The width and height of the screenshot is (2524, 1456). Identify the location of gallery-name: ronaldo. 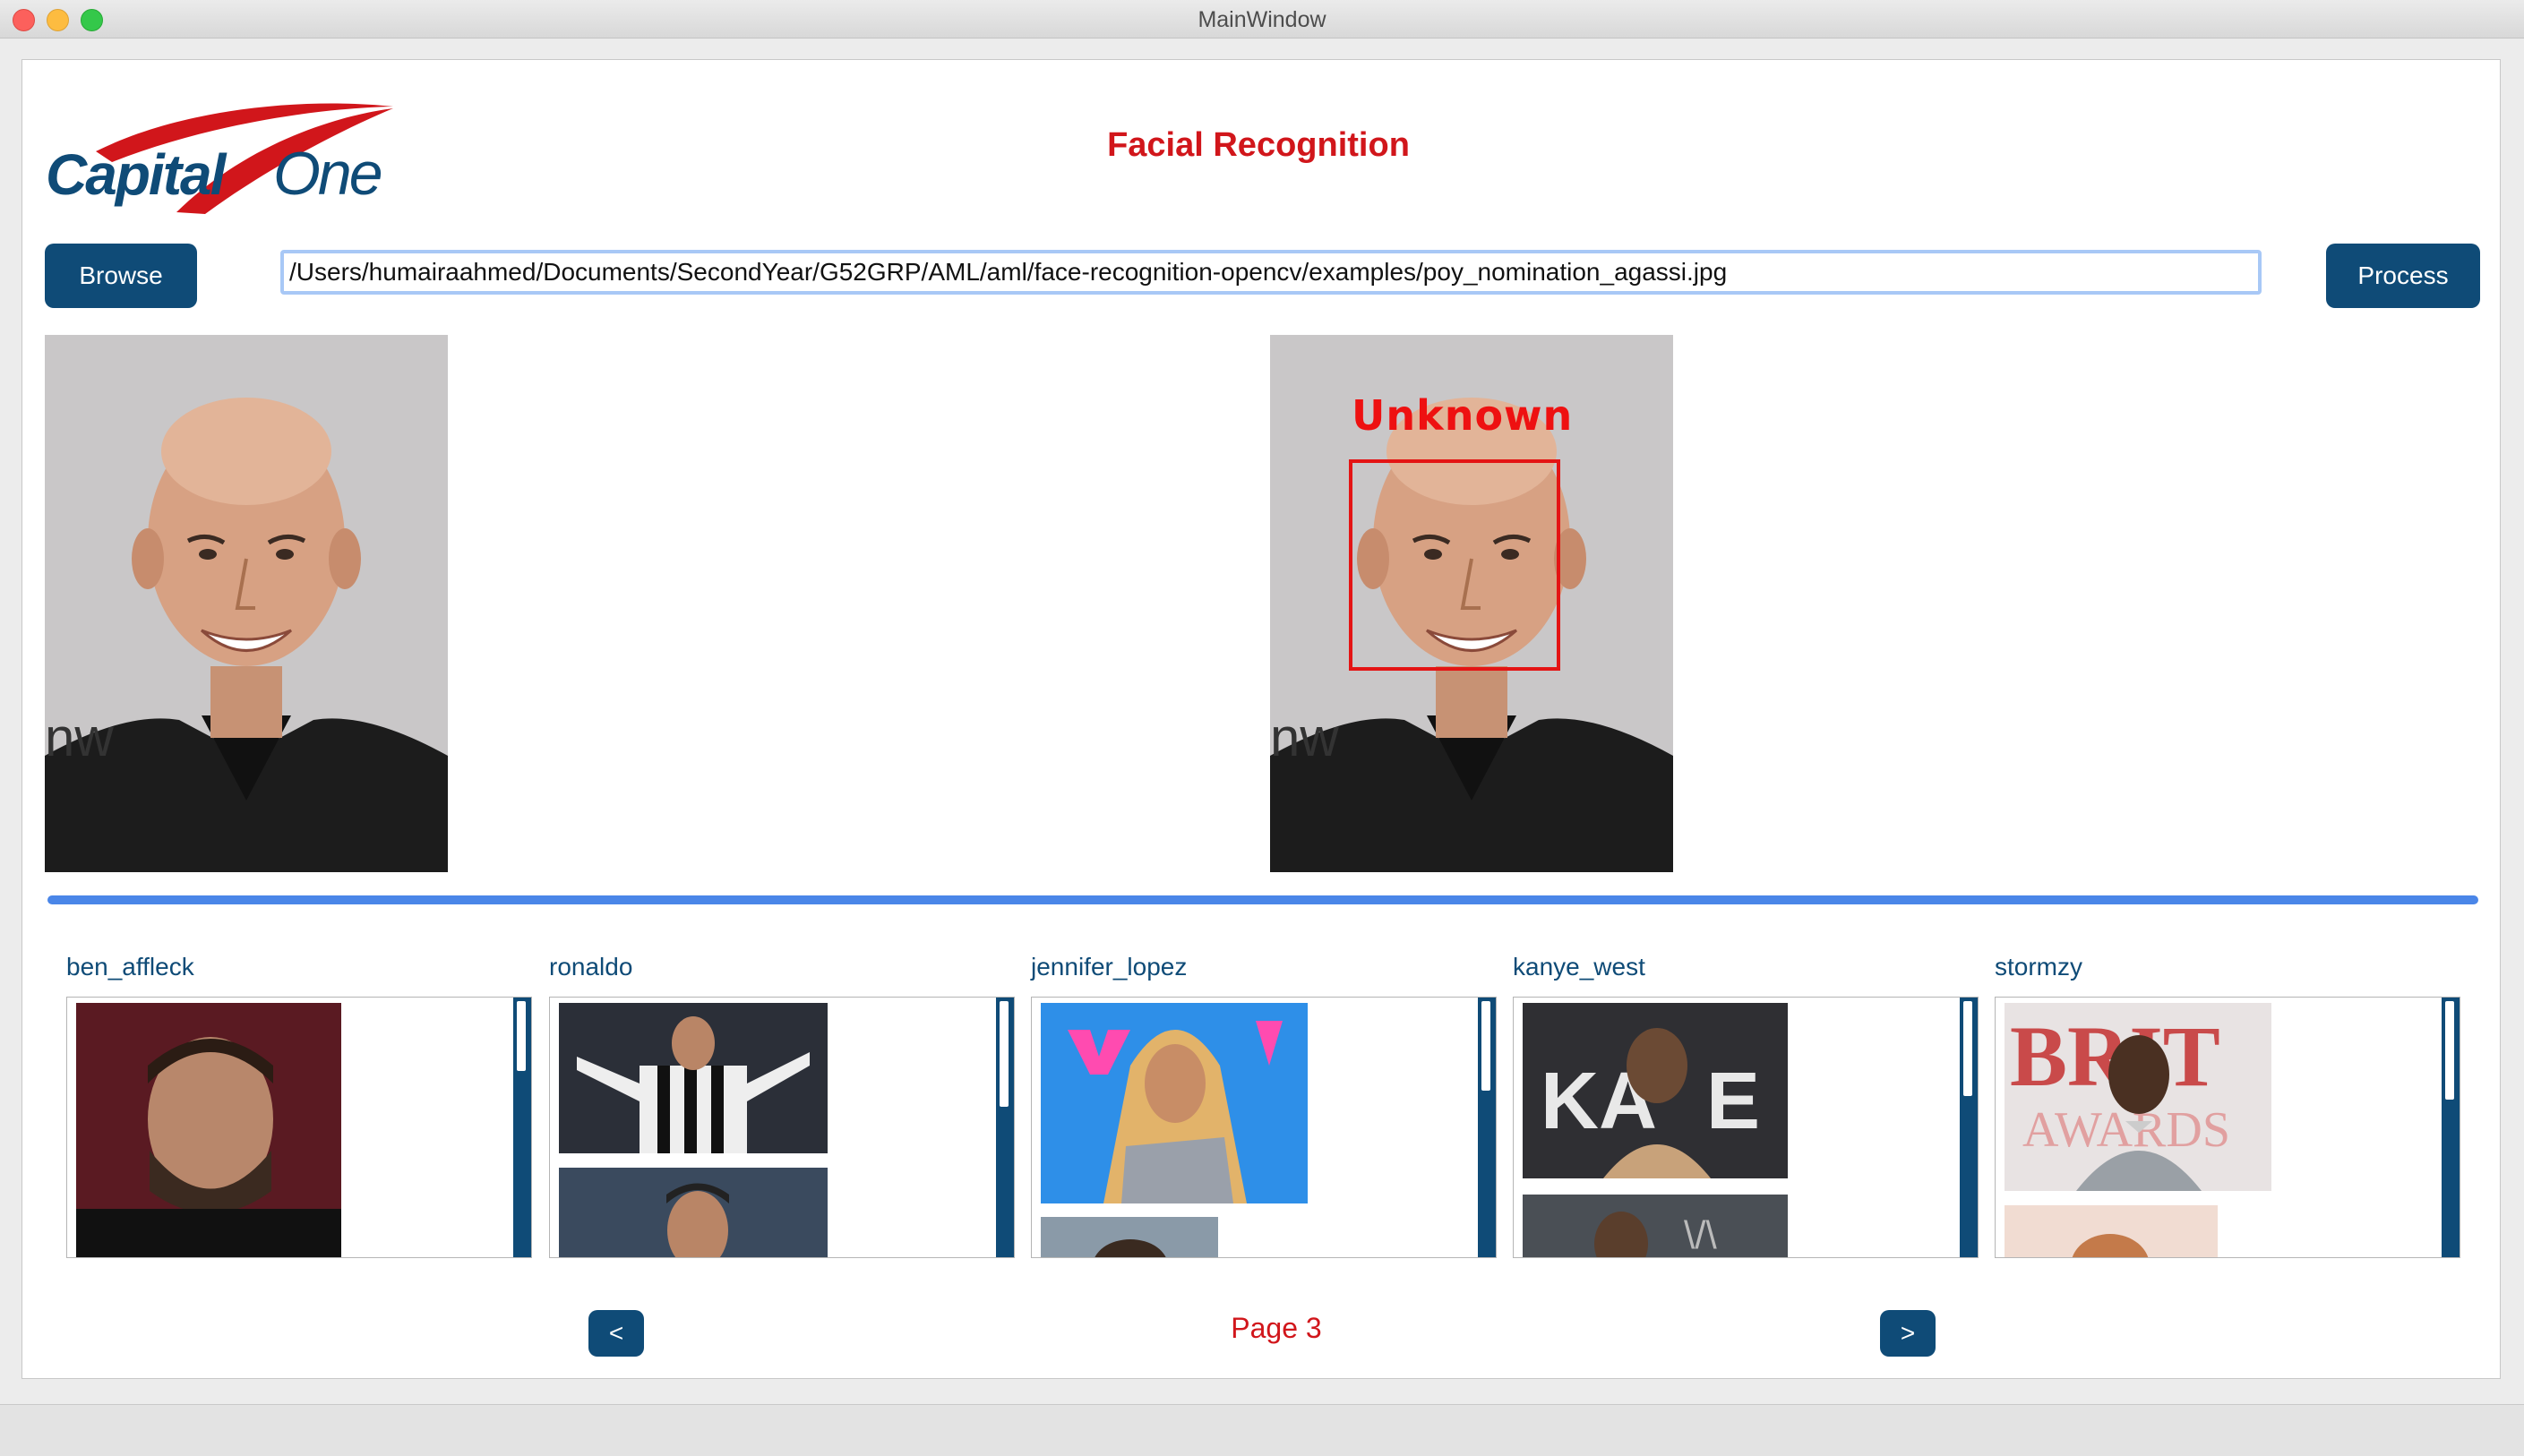
(591, 967).